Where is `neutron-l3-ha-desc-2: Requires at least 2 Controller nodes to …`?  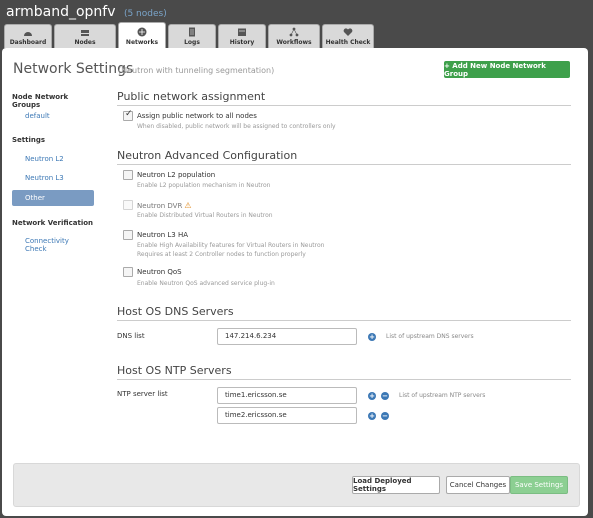 neutron-l3-ha-desc-2: Requires at least 2 Controller nodes to … is located at coordinates (221, 254).